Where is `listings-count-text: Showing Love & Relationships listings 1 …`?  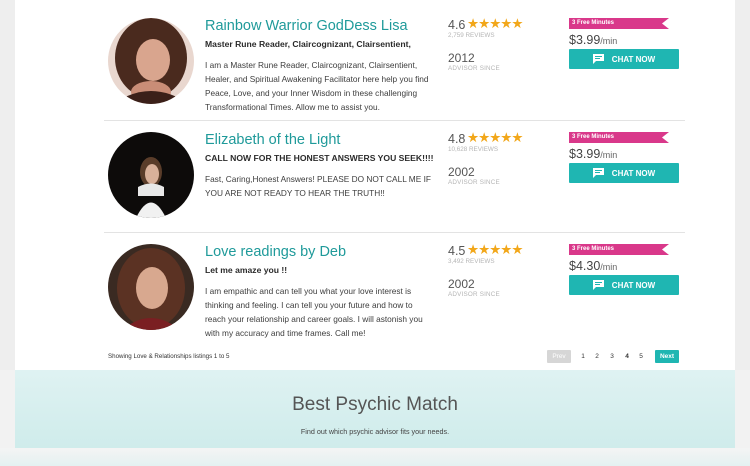
listings-count-text: Showing Love & Relationships listings 1 … is located at coordinates (169, 356).